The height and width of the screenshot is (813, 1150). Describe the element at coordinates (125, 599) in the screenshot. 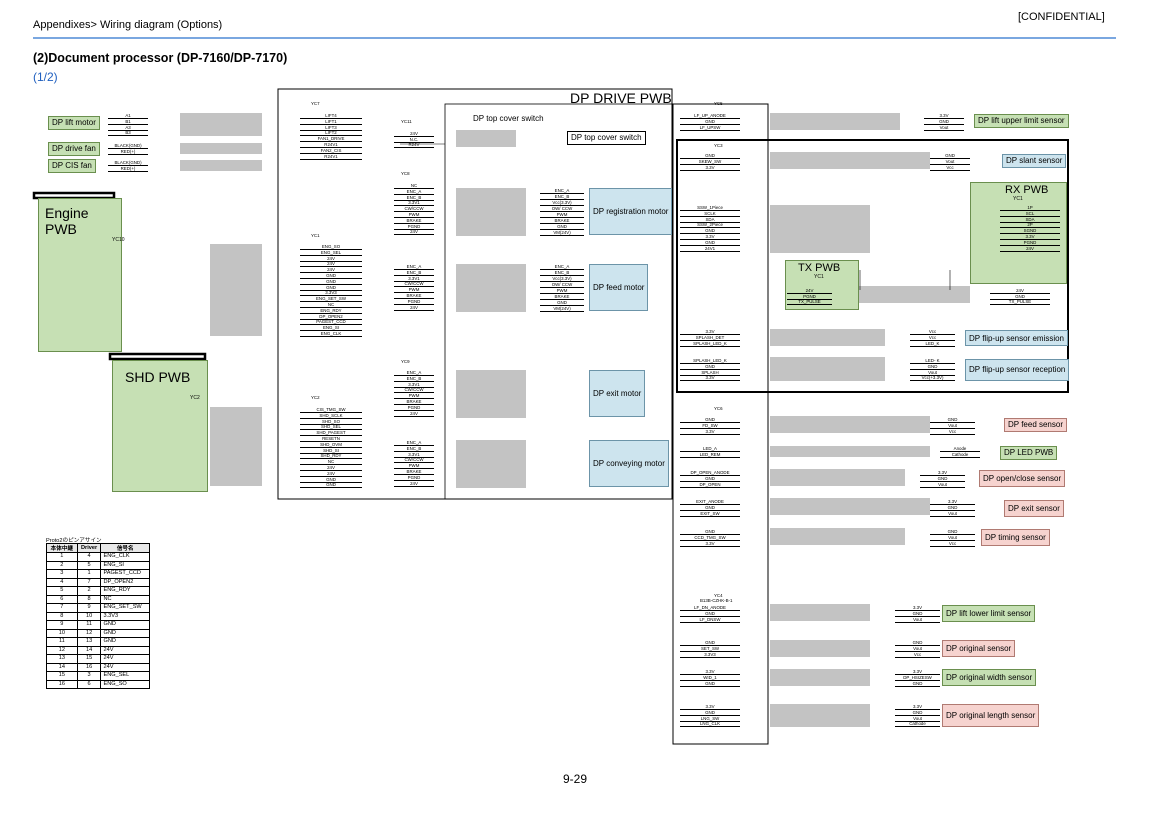

I see `pin-table-cell: NC` at that location.